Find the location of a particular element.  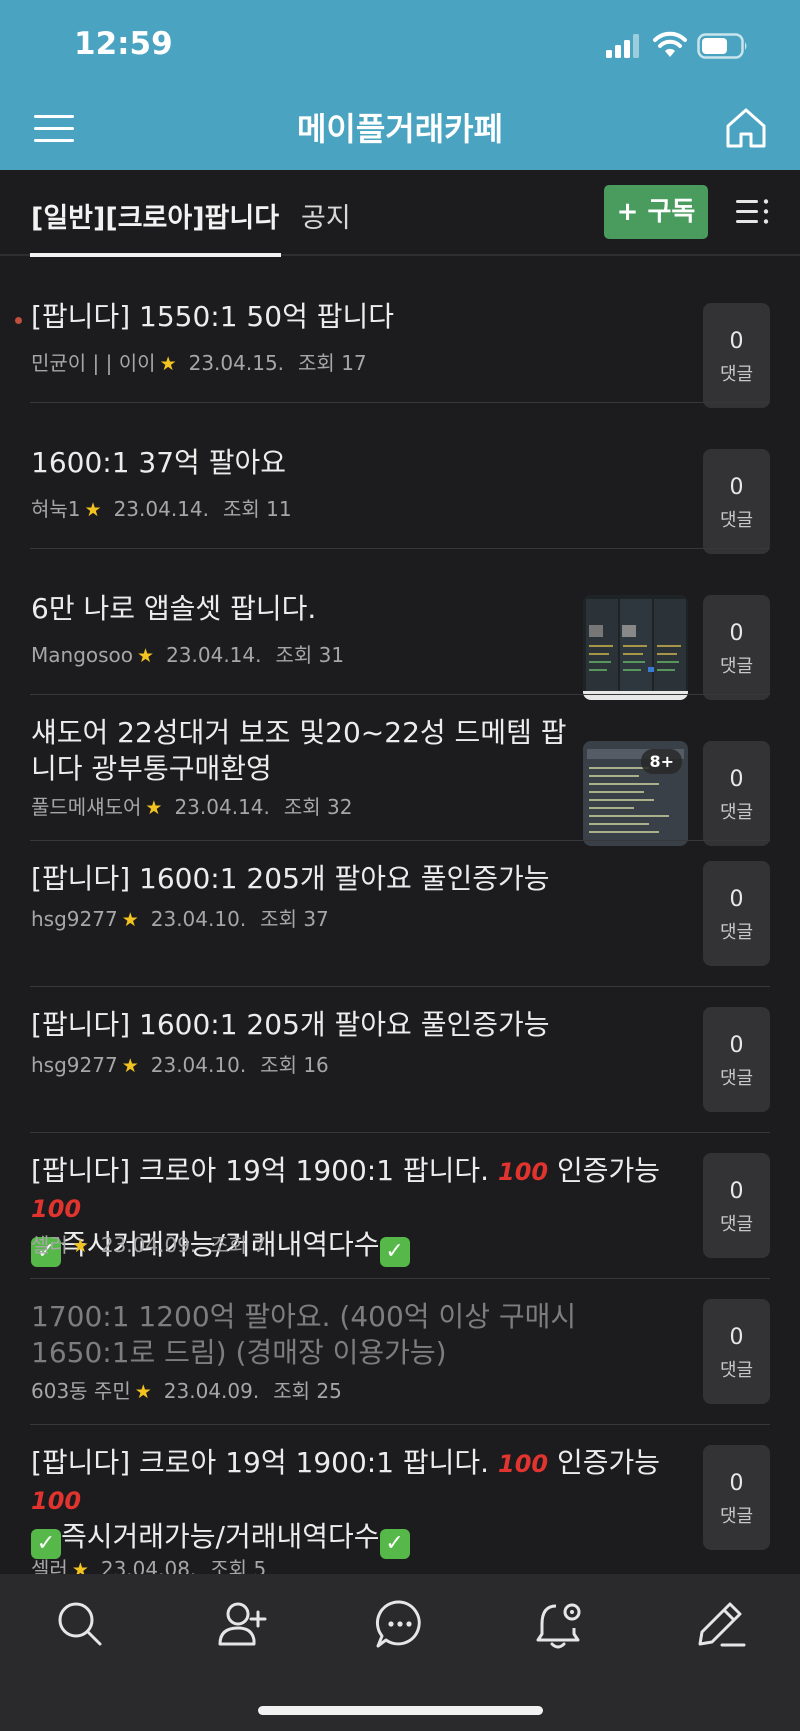

post-views: 조회 11 is located at coordinates (257, 509).